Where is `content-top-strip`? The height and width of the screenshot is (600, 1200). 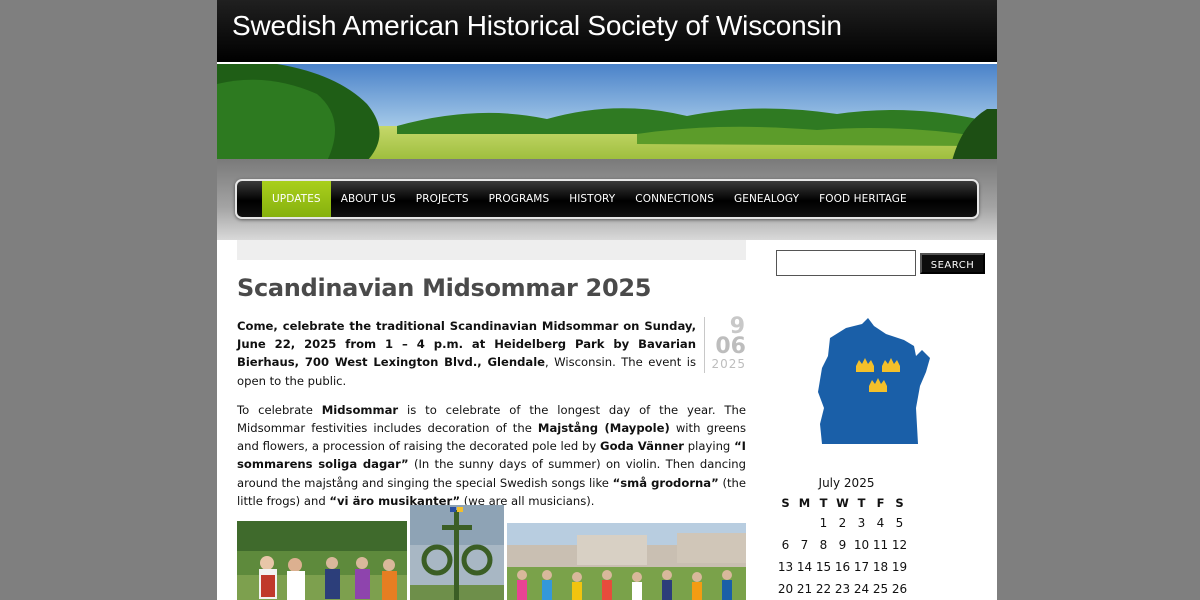 content-top-strip is located at coordinates (491, 250).